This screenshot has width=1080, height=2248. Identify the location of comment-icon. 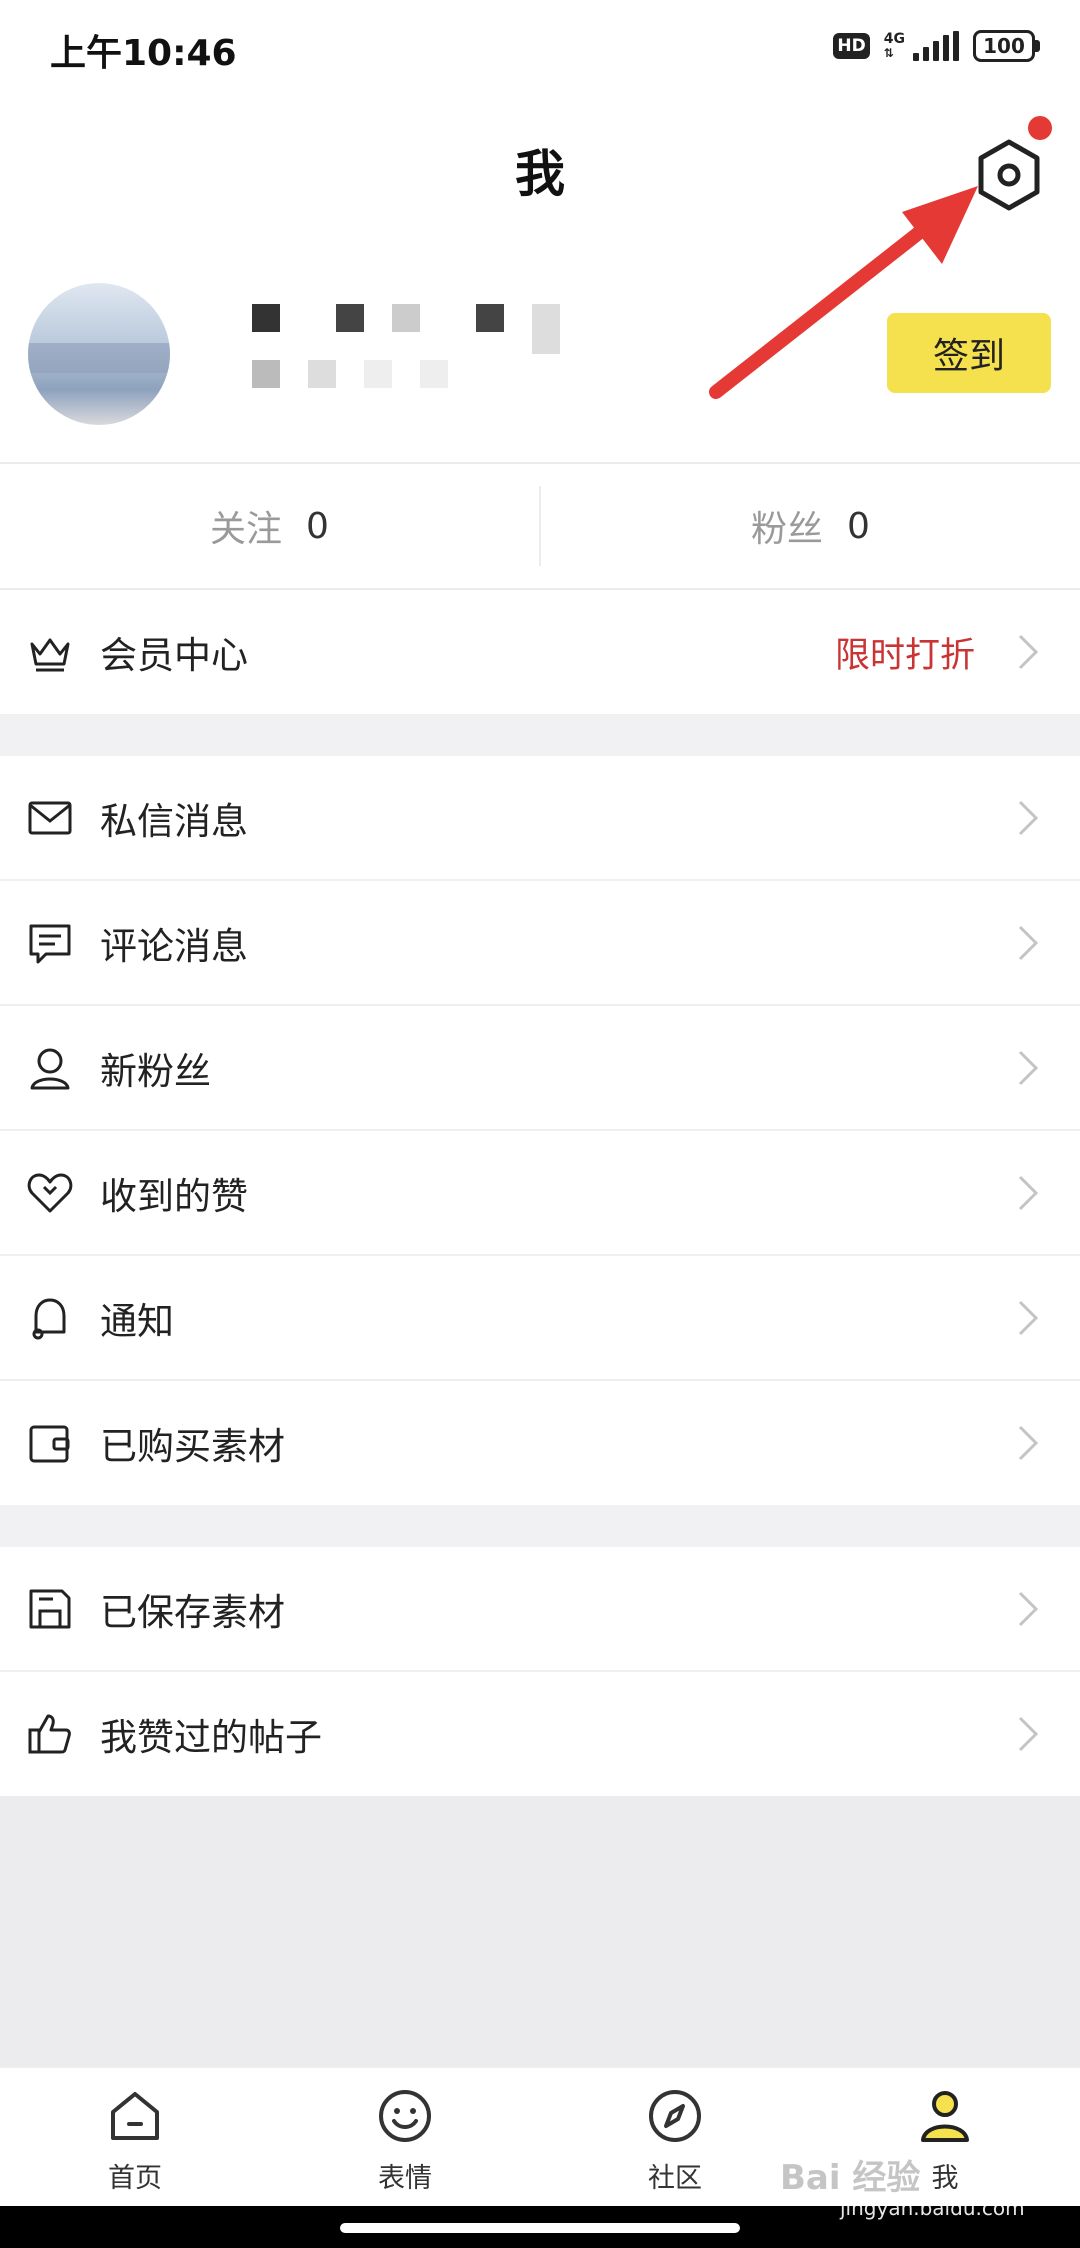
(50, 944).